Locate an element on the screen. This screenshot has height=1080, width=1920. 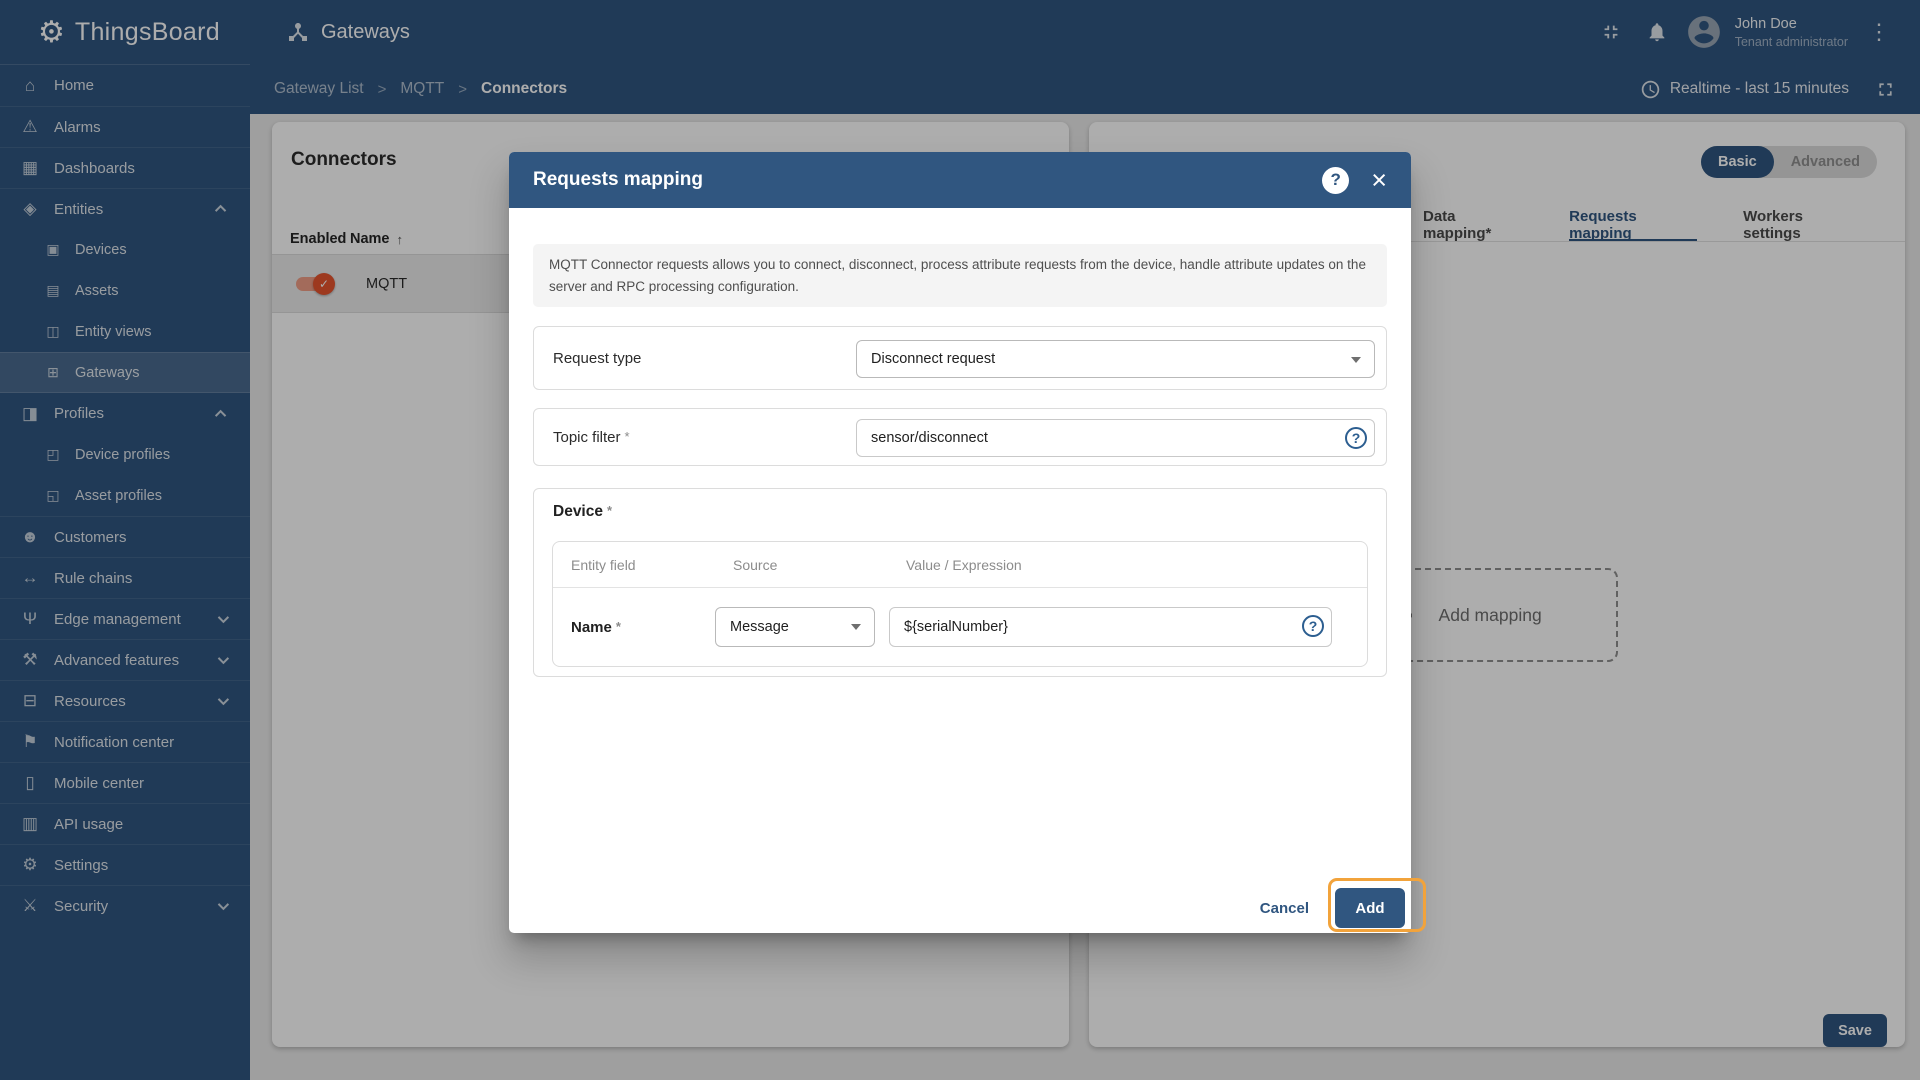
cancel-button: Cancel is located at coordinates (1284, 908).